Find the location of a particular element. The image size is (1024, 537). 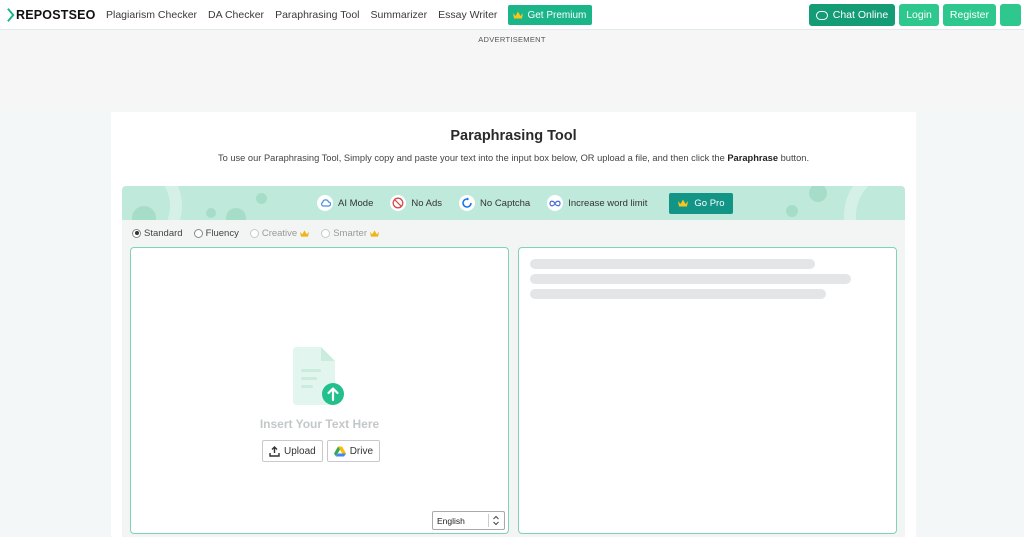

language-select: English is located at coordinates (468, 520).